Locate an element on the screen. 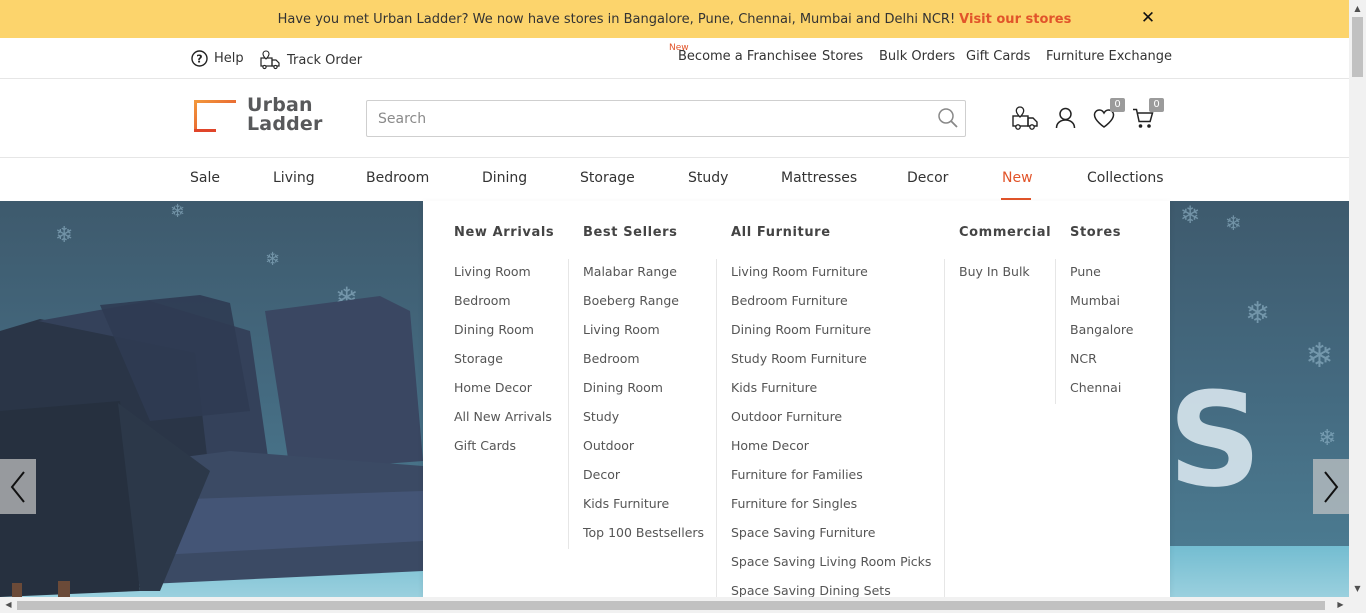 This screenshot has height=613, width=1366. nav-item-collections: Collections is located at coordinates (1125, 178).